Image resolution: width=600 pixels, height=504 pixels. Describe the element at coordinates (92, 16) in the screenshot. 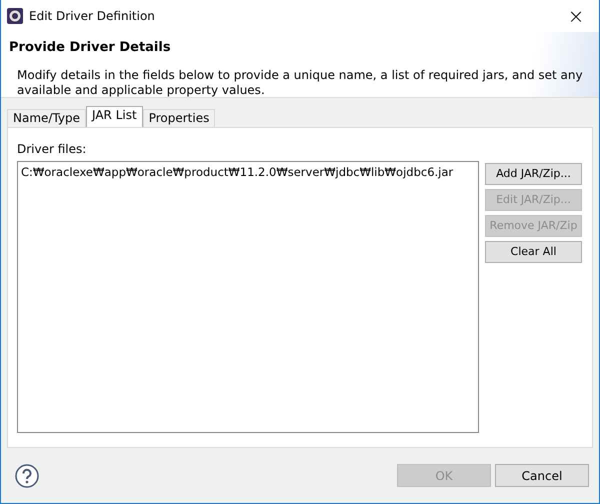

I see `window-title: Edit Driver Definition` at that location.